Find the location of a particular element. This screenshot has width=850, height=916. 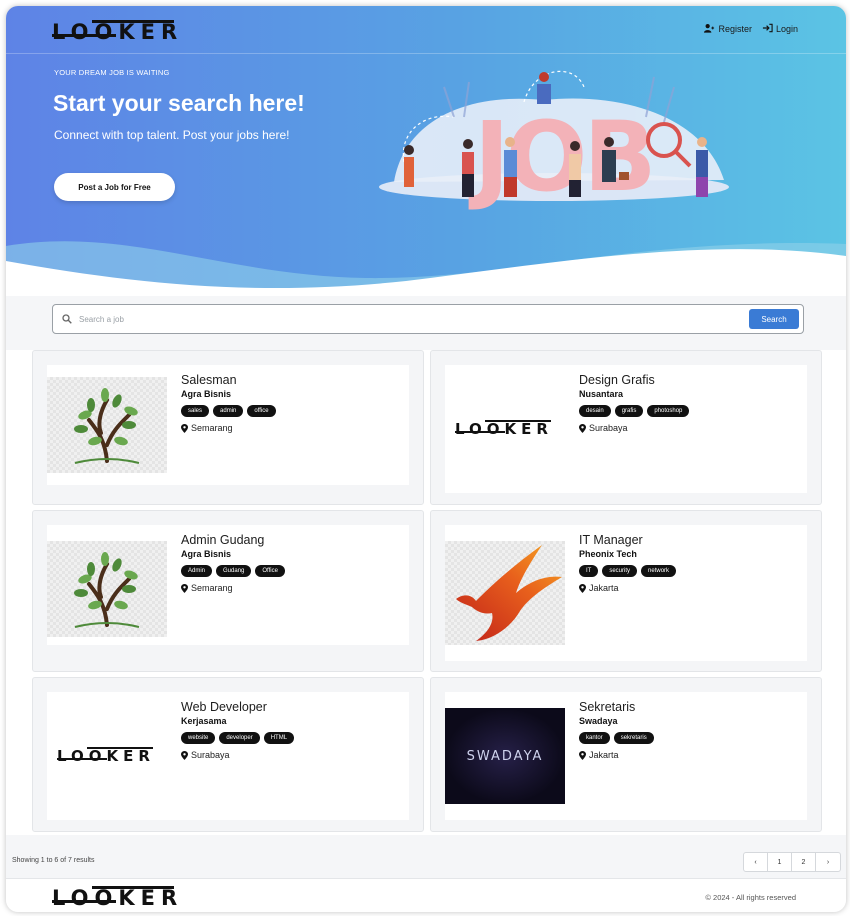

tag-list: IT security network is located at coordinates (628, 571).